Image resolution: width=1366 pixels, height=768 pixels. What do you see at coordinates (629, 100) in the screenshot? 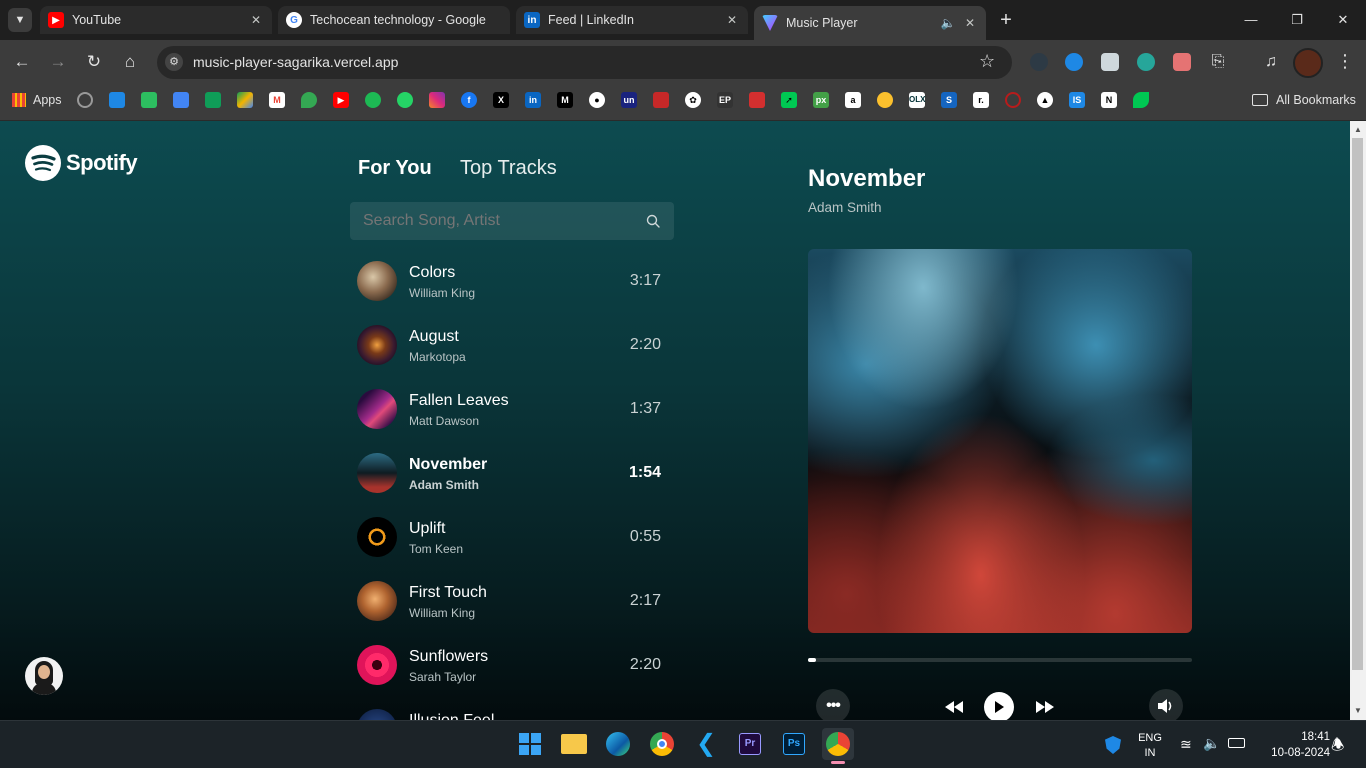
I see `bookmark-unstop-icon: un` at bounding box center [629, 100].